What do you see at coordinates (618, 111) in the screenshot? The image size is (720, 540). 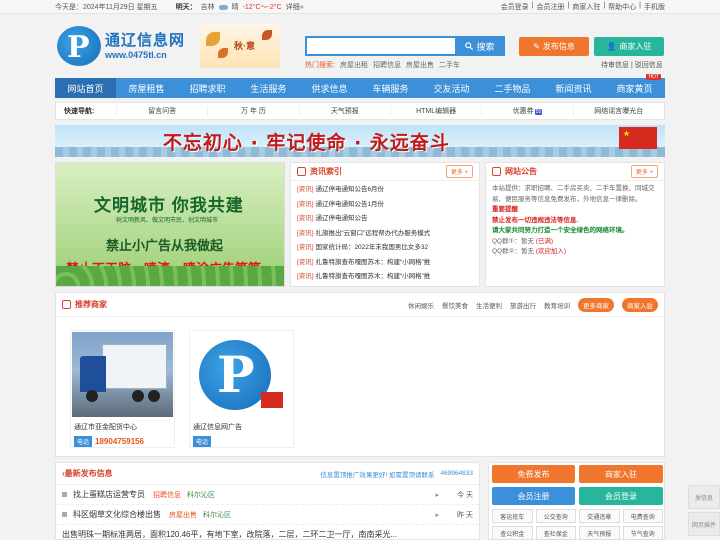 I see `quick-link: 网络谣言曝光台` at bounding box center [618, 111].